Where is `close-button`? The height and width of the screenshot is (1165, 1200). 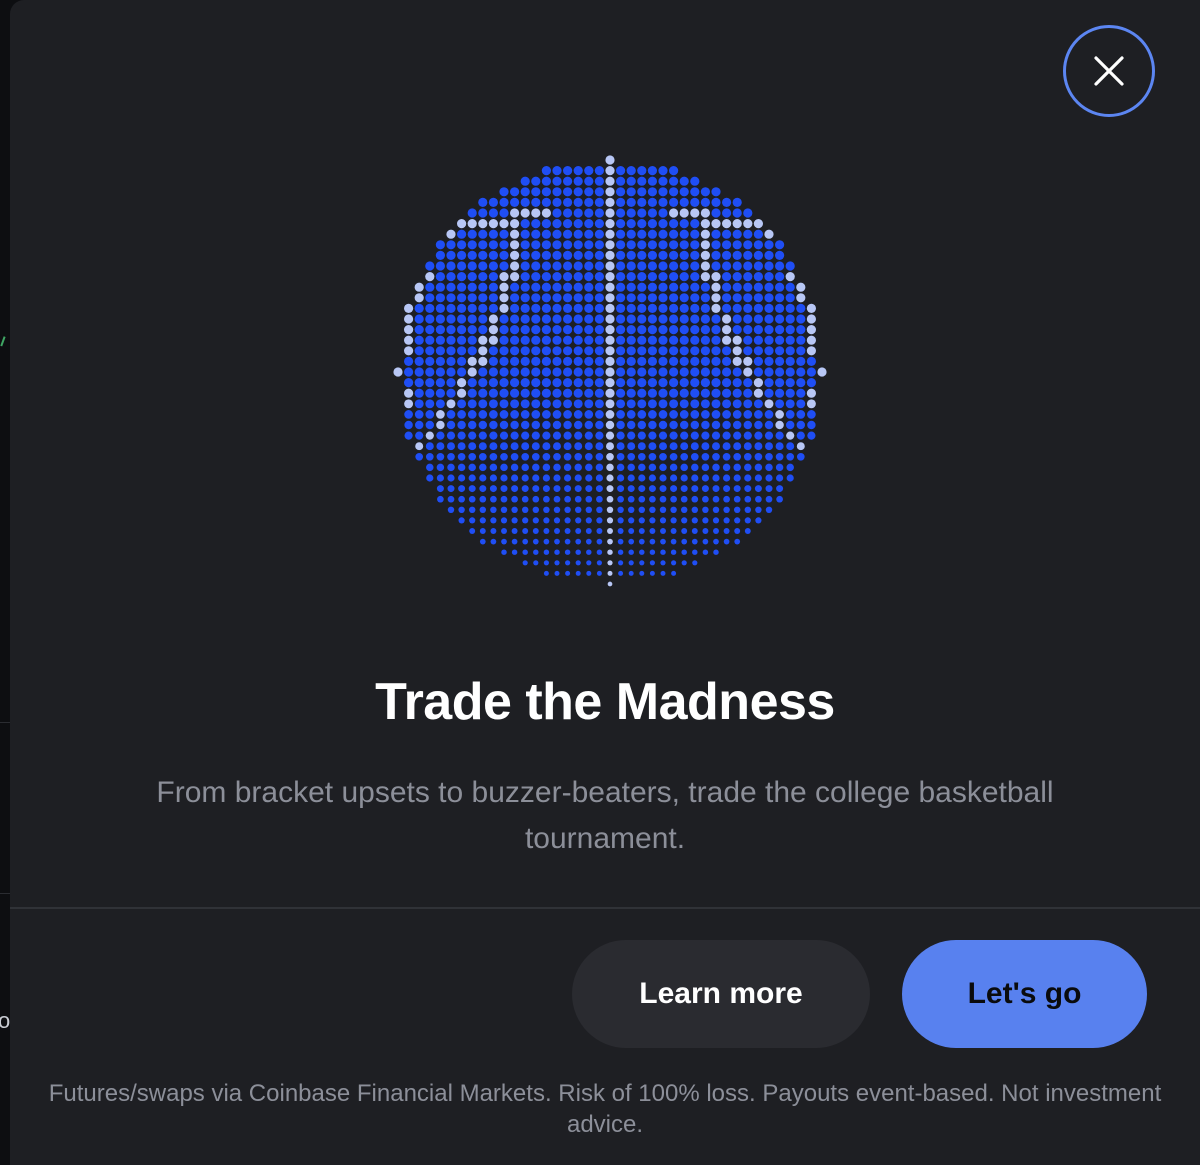
close-button is located at coordinates (1109, 71).